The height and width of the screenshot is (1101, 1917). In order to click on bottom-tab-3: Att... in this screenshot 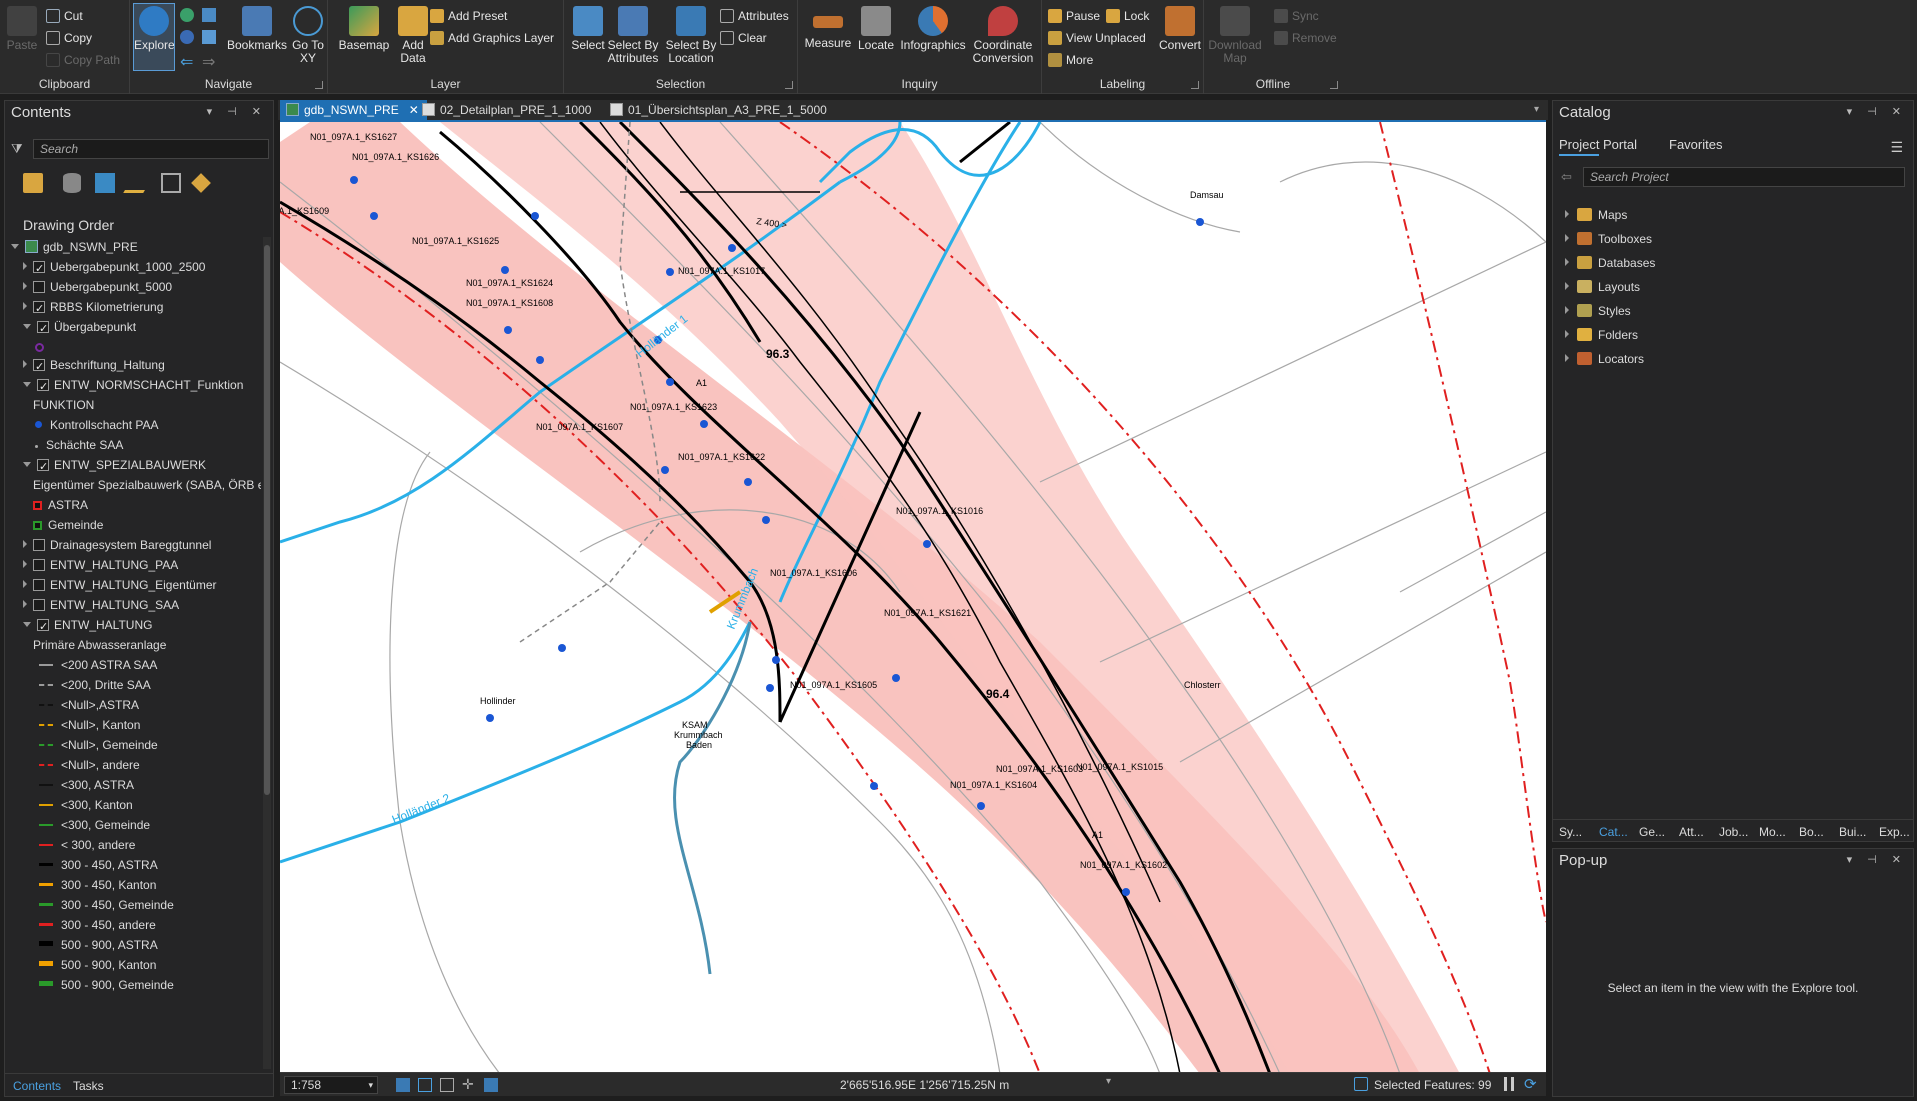, I will do `click(1691, 832)`.